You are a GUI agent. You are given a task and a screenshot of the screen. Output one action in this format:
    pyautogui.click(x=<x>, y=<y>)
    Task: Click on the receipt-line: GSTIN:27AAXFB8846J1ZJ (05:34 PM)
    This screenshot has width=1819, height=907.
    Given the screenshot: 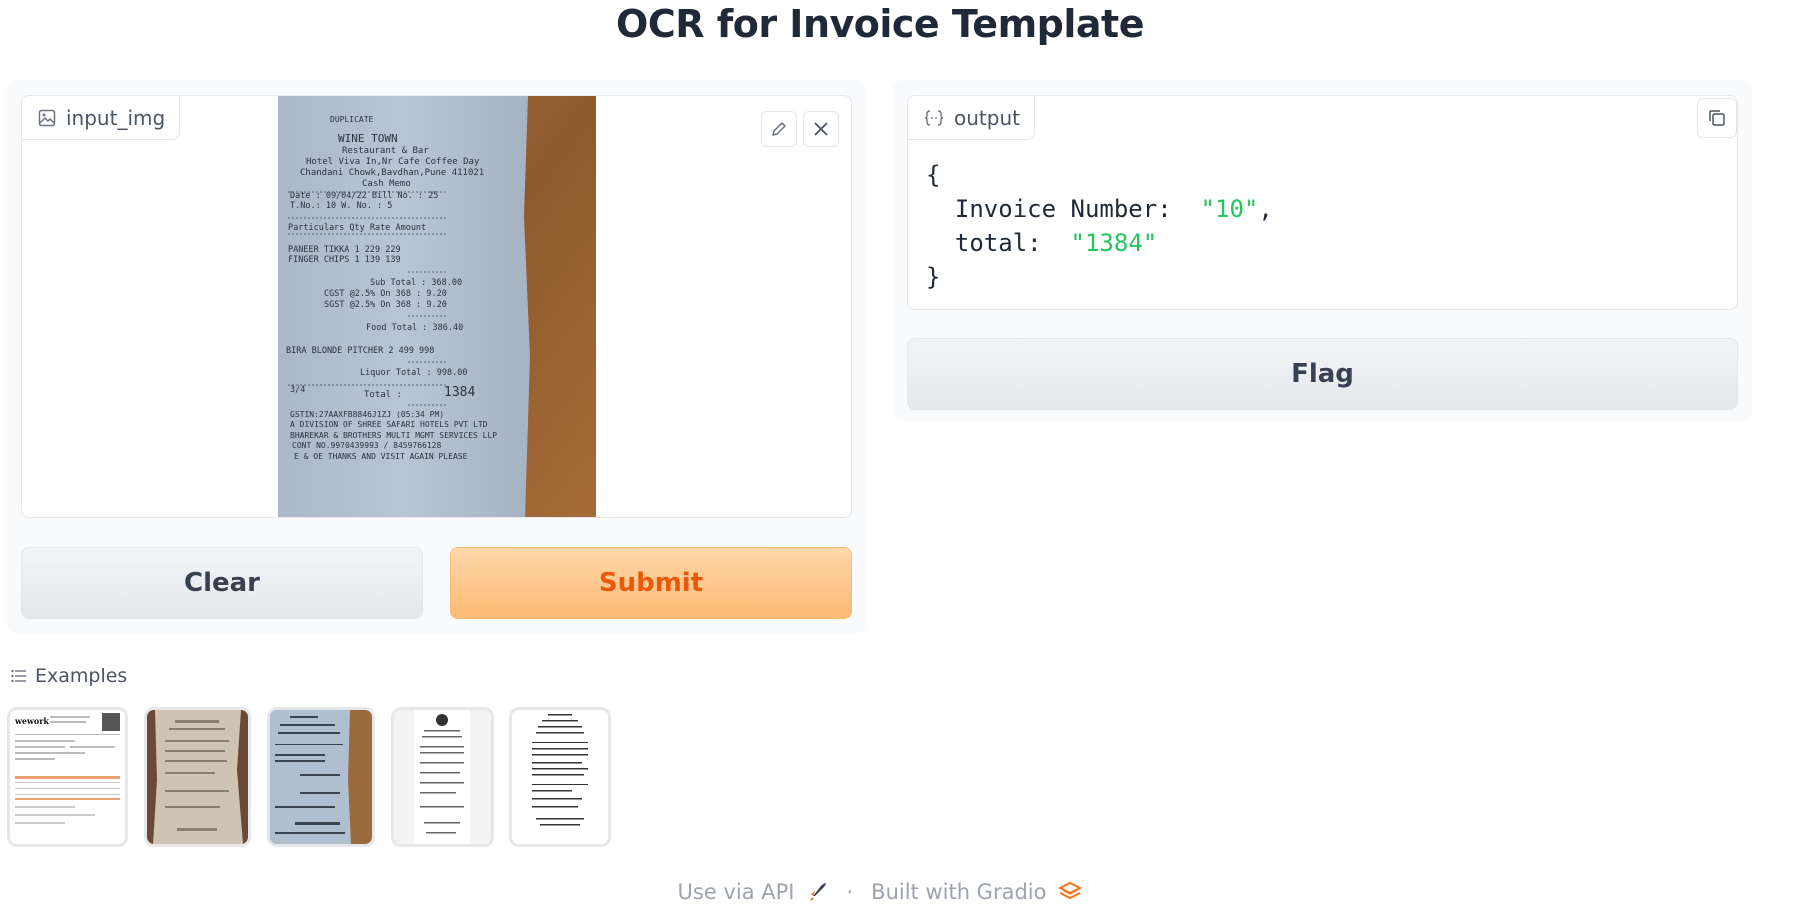 What is the action you would take?
    pyautogui.click(x=367, y=414)
    